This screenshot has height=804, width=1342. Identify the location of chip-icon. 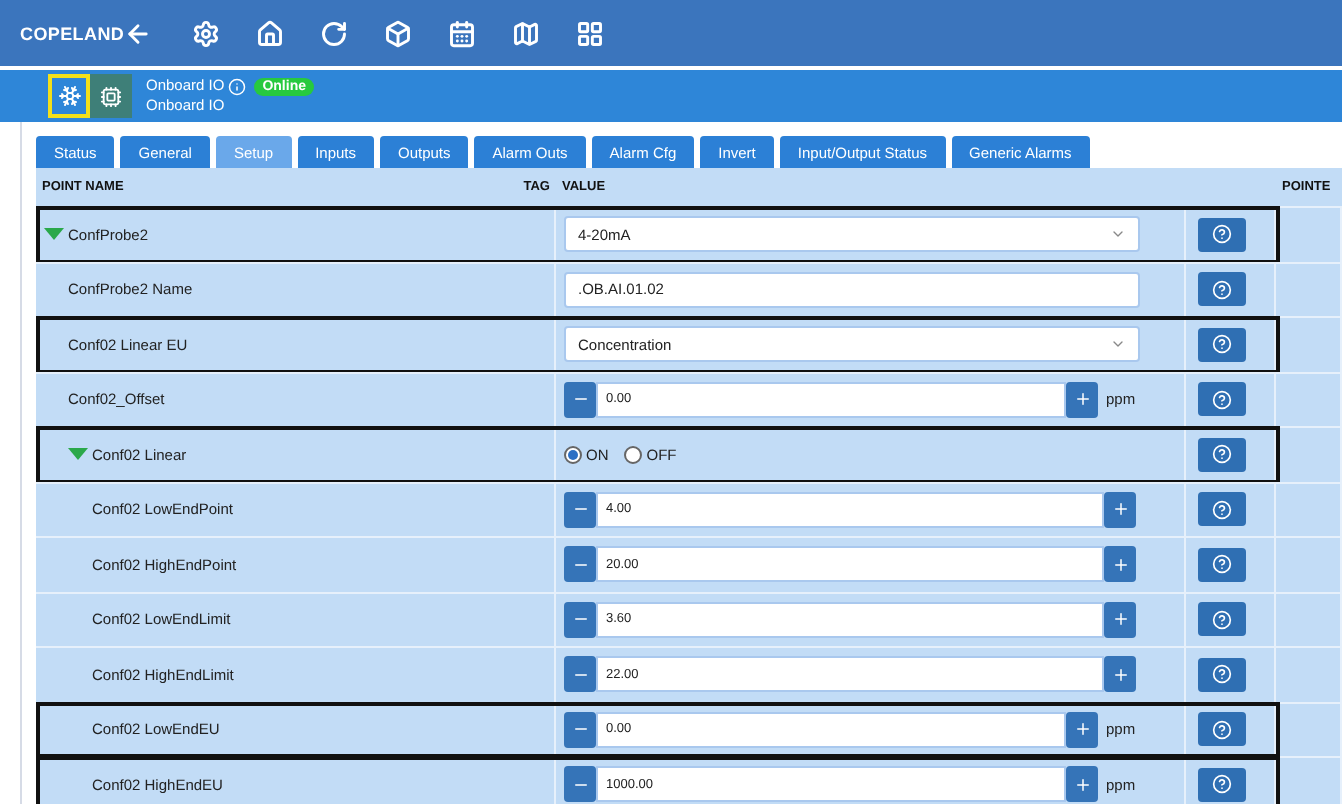
(111, 96).